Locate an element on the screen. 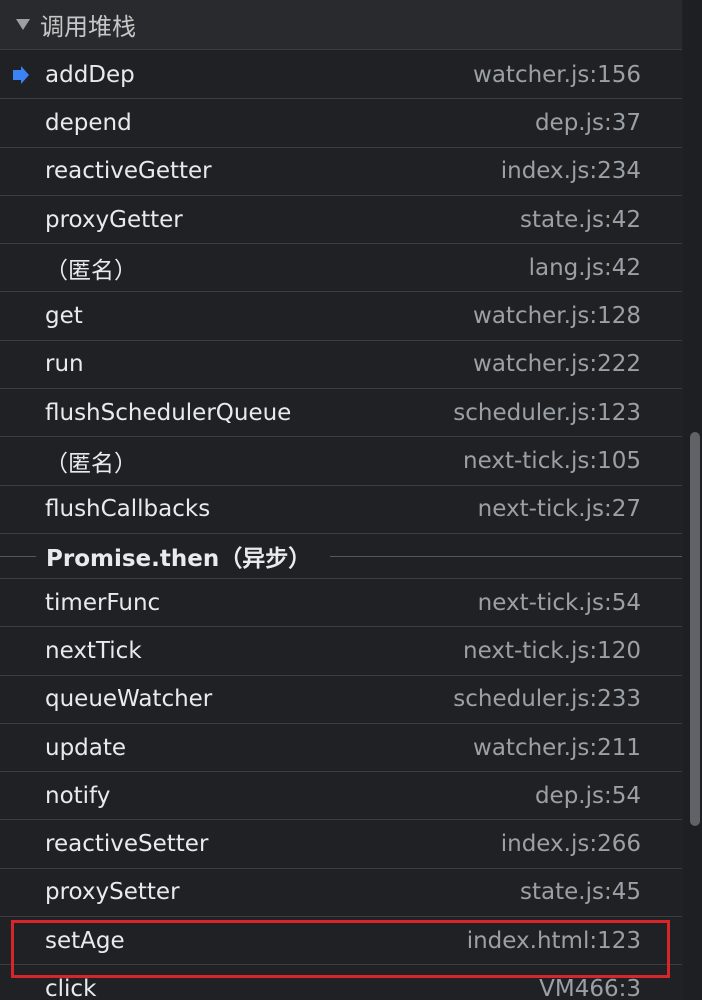 This screenshot has width=702, height=1000. stack-frame: get watcher.js:128 is located at coordinates (341, 316).